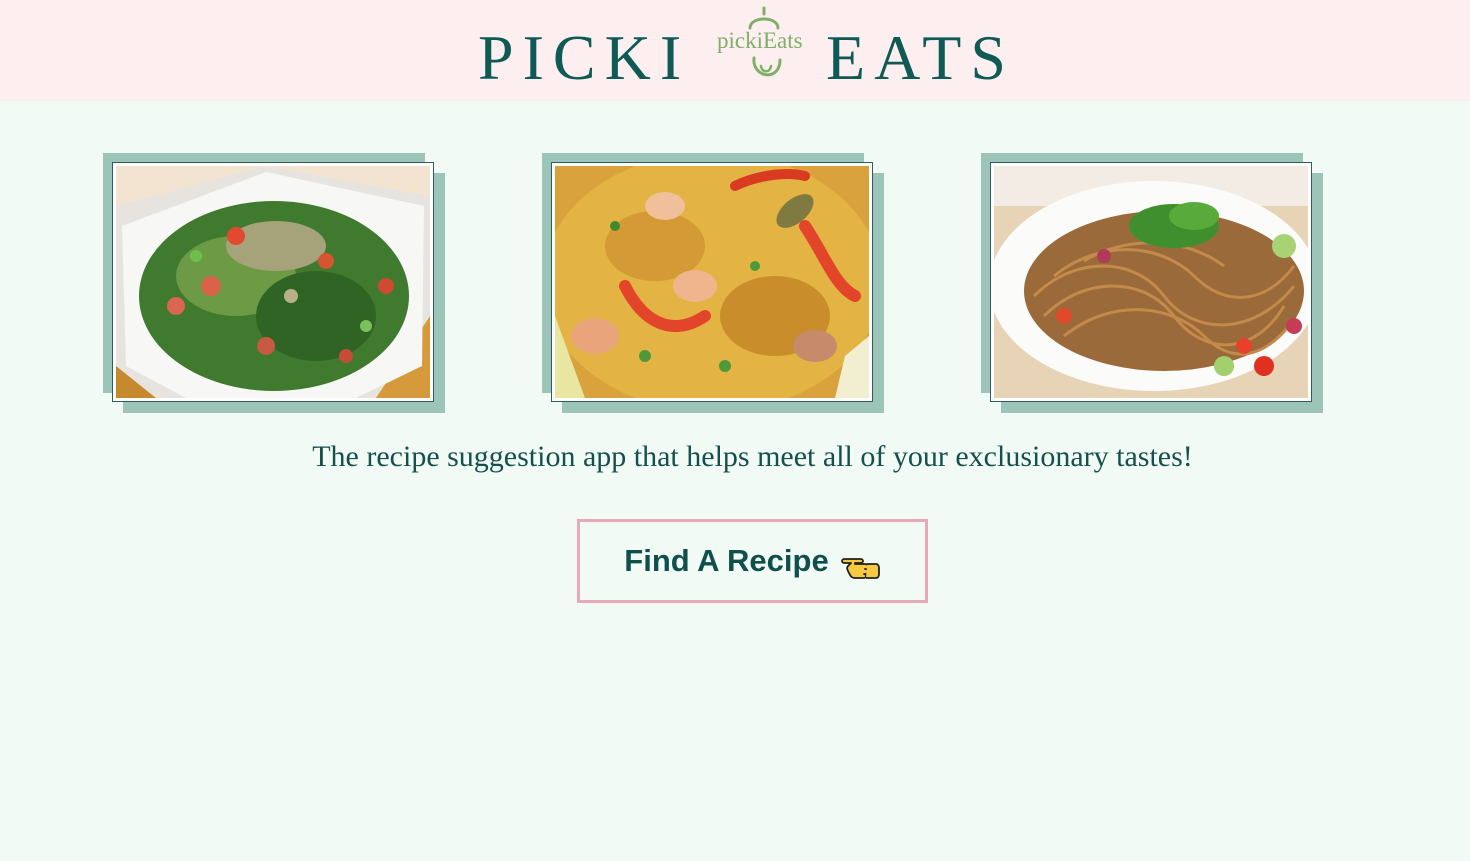 Image resolution: width=1470 pixels, height=861 pixels. What do you see at coordinates (860, 565) in the screenshot?
I see `pointing-hand-icon` at bounding box center [860, 565].